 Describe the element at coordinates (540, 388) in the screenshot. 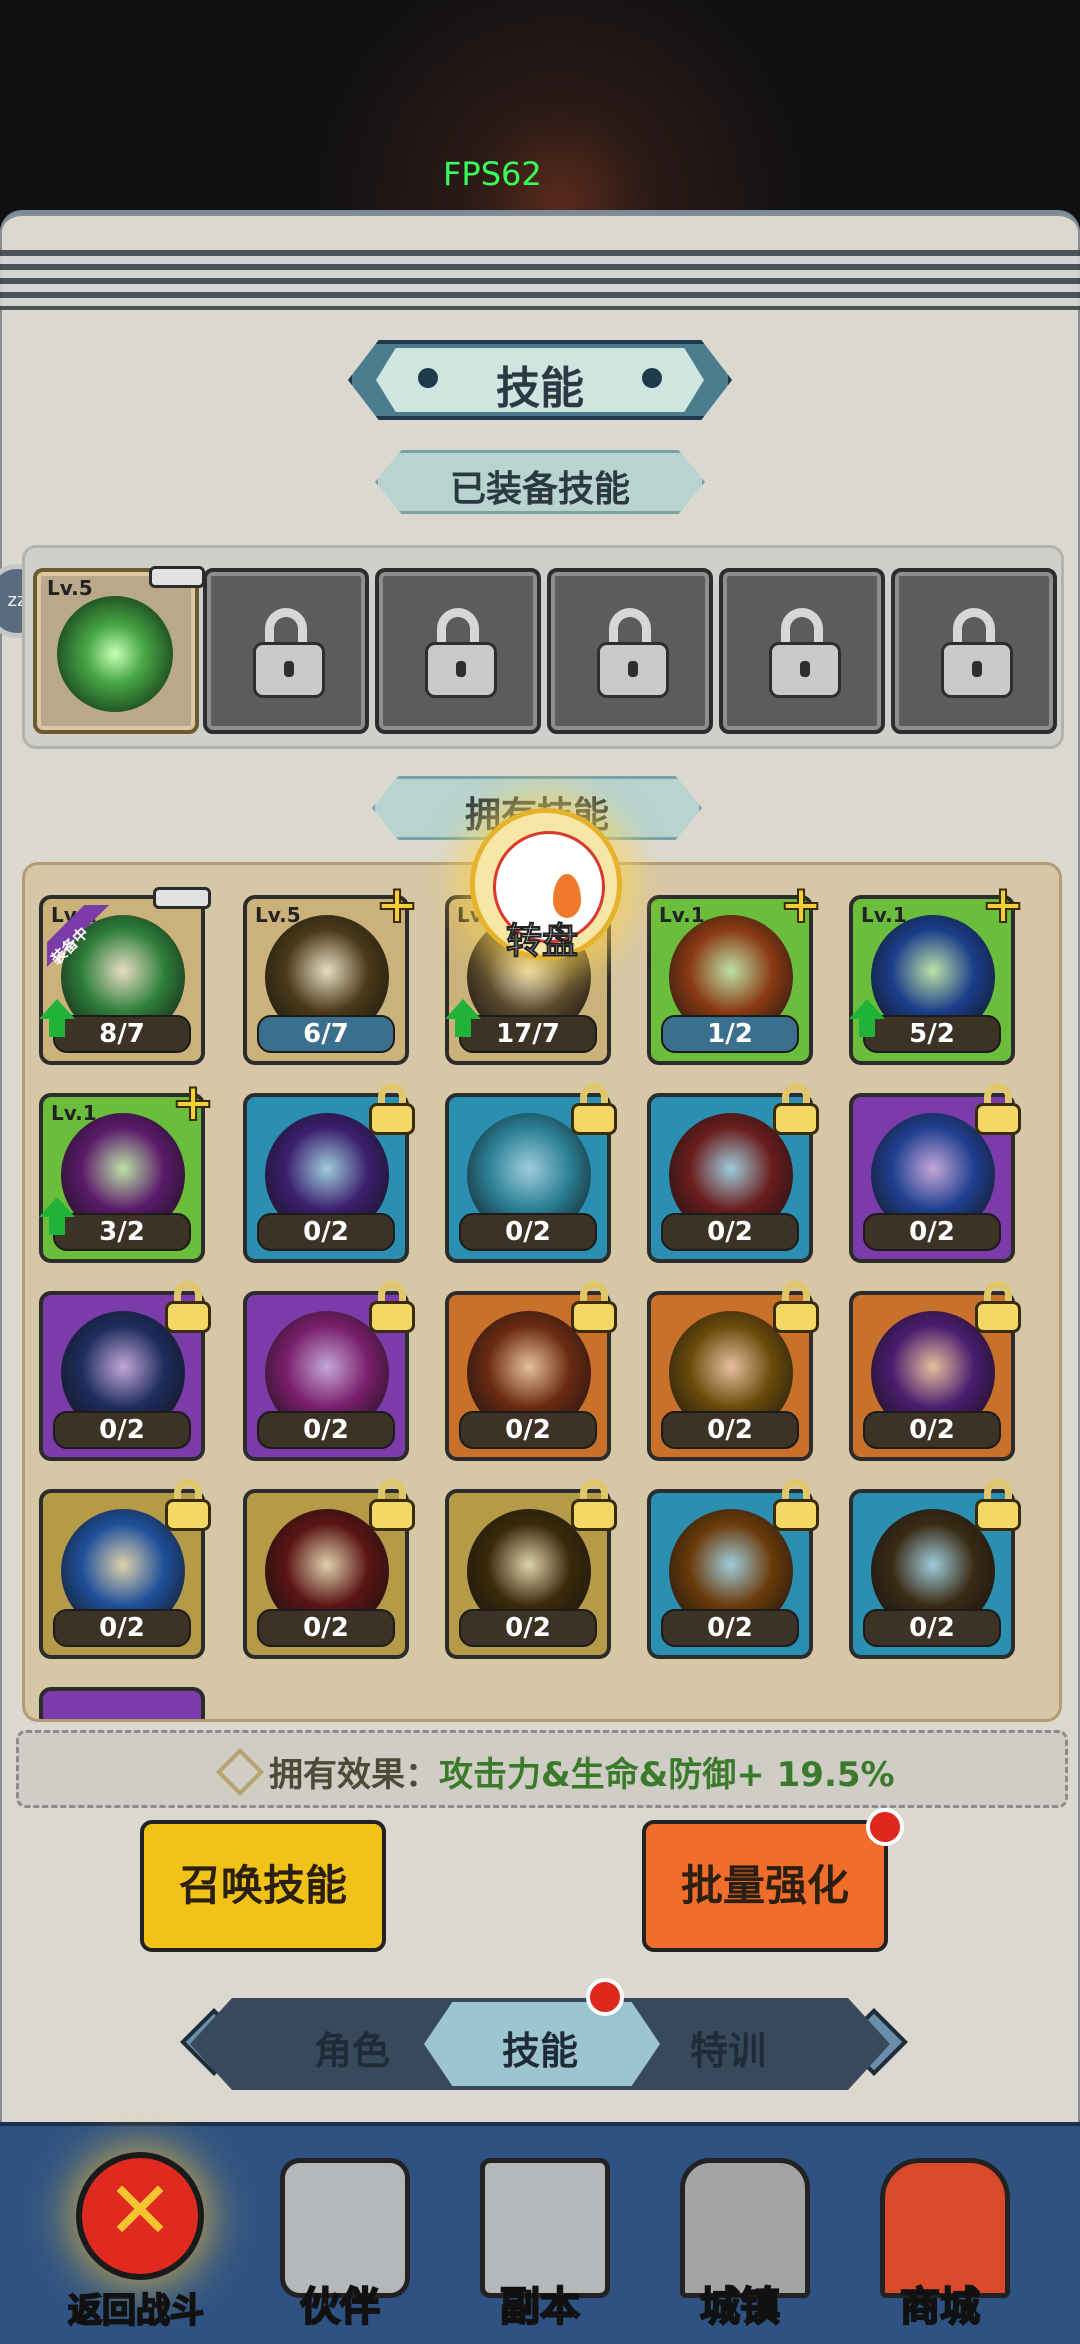

I see `page-title: 技能` at that location.